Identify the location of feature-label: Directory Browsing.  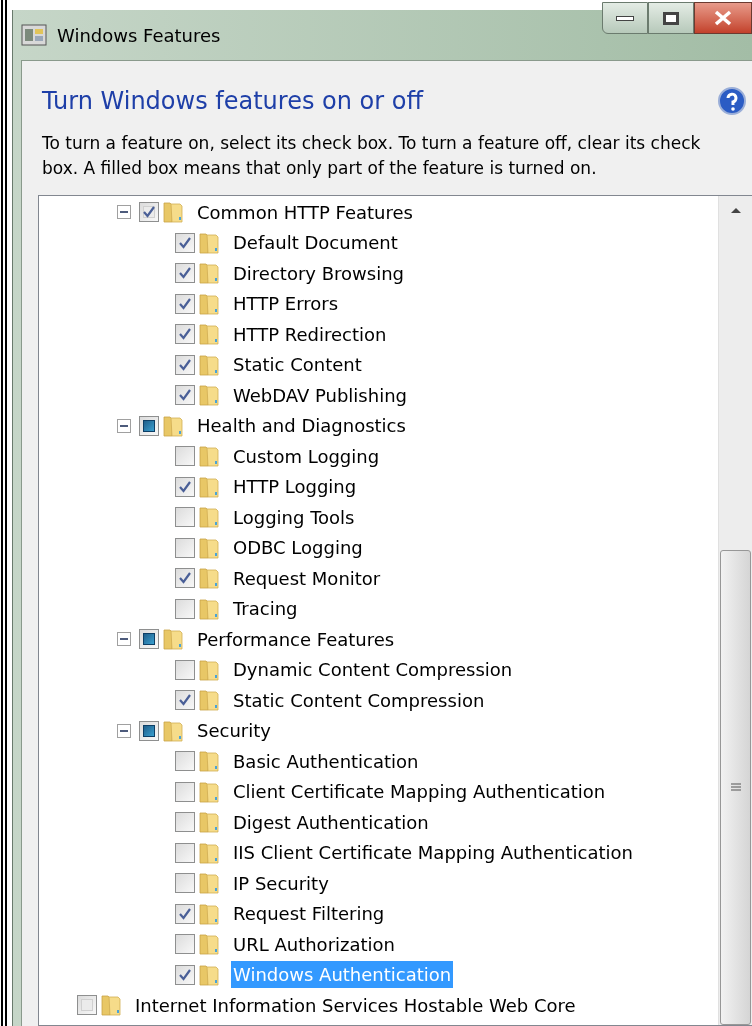
(318, 273).